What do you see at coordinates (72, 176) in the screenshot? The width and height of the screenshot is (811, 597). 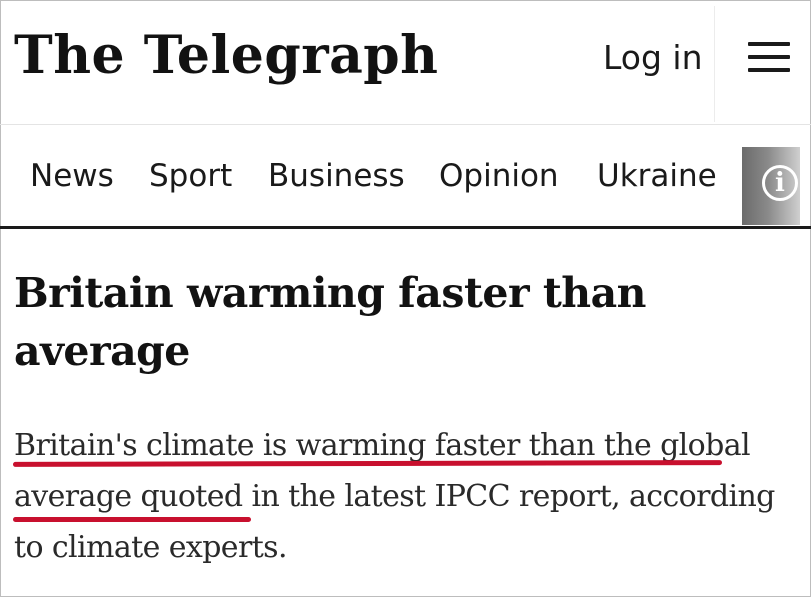 I see `nav-item-news: News` at bounding box center [72, 176].